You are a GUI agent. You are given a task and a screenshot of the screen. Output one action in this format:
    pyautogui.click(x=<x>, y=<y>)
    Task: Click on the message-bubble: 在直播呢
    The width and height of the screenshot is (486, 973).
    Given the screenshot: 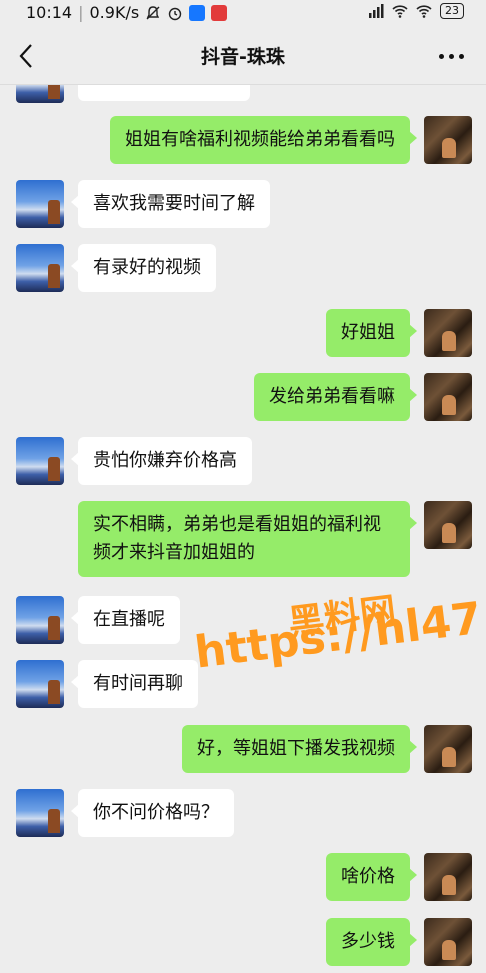 What is the action you would take?
    pyautogui.click(x=125, y=620)
    